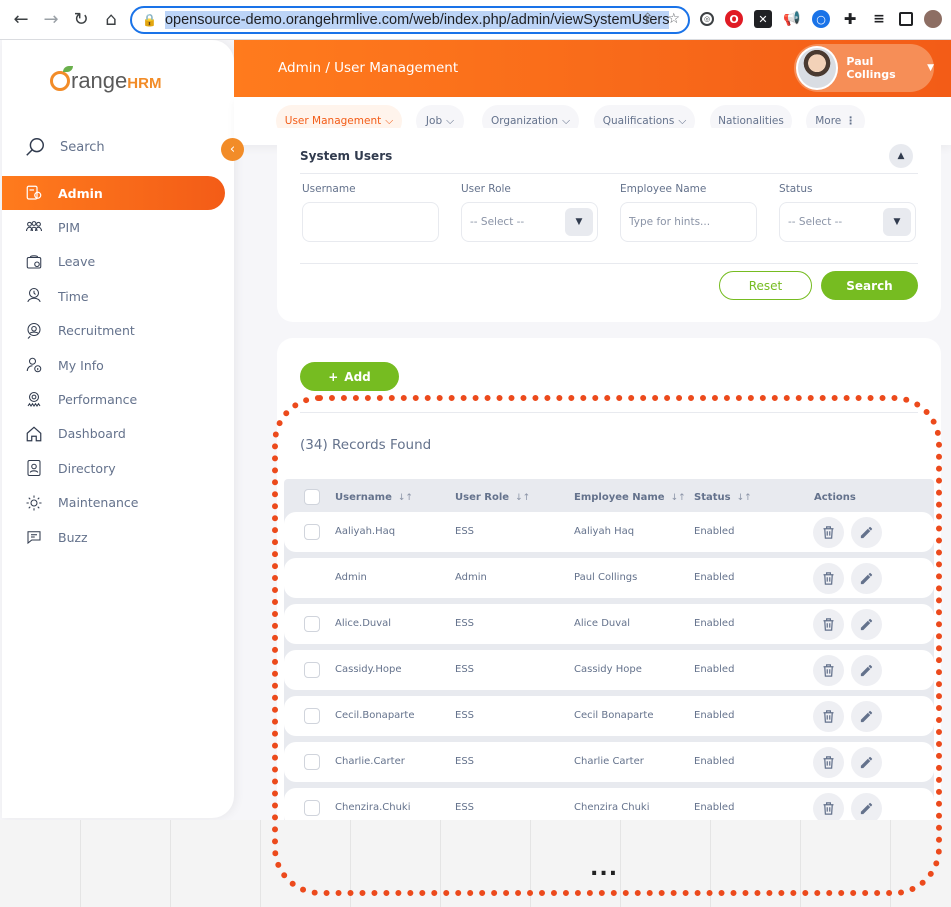  What do you see at coordinates (111, 20) in the screenshot?
I see `home-icon: ⌂` at bounding box center [111, 20].